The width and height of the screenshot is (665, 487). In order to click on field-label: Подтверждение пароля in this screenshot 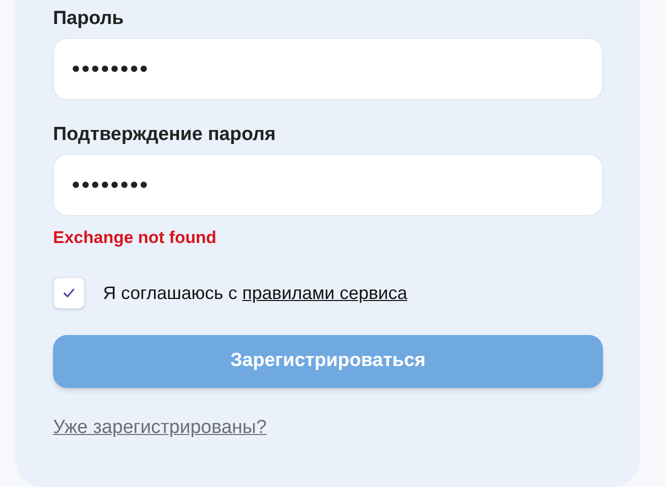, I will do `click(165, 135)`.